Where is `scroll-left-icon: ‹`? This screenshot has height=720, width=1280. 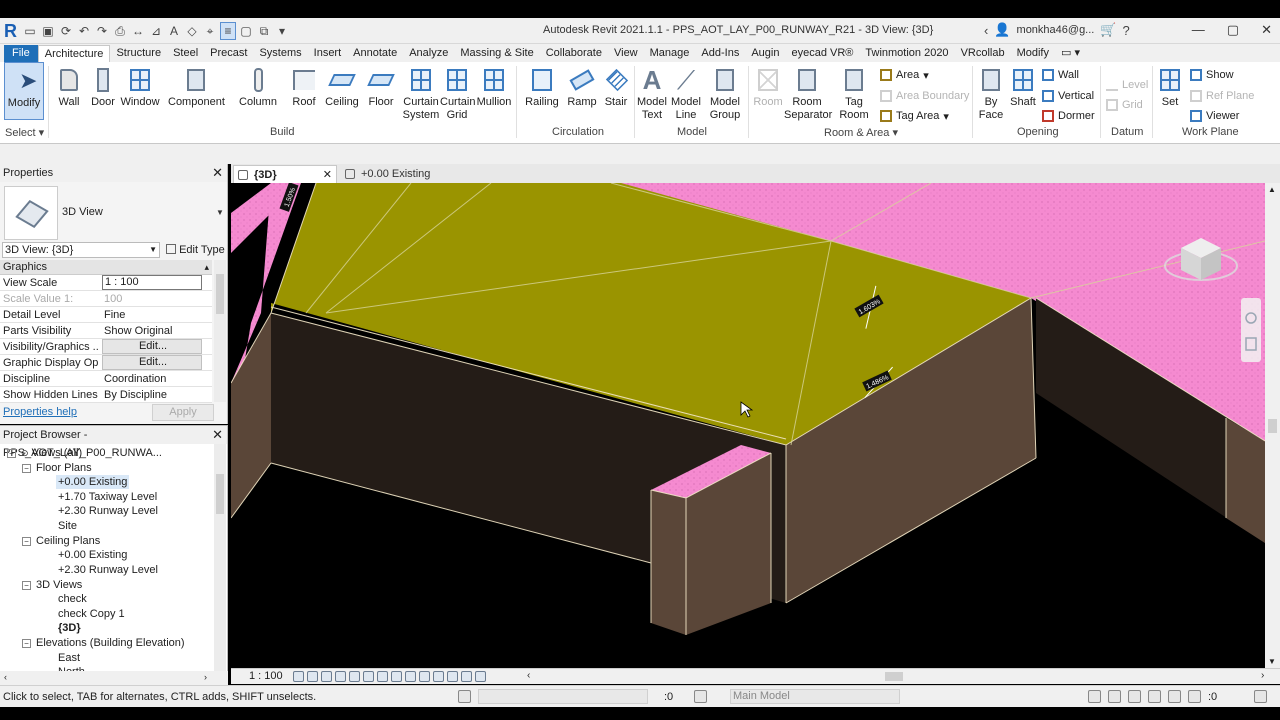 scroll-left-icon: ‹ is located at coordinates (528, 675).